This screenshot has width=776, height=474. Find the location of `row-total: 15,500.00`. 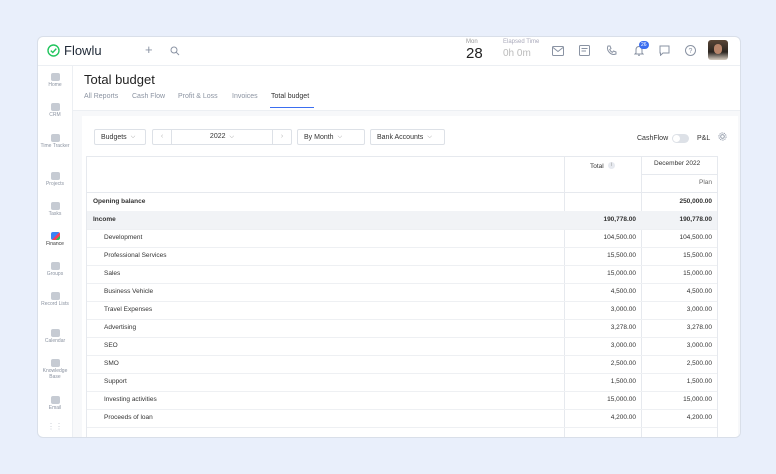

row-total: 15,500.00 is located at coordinates (621, 255).